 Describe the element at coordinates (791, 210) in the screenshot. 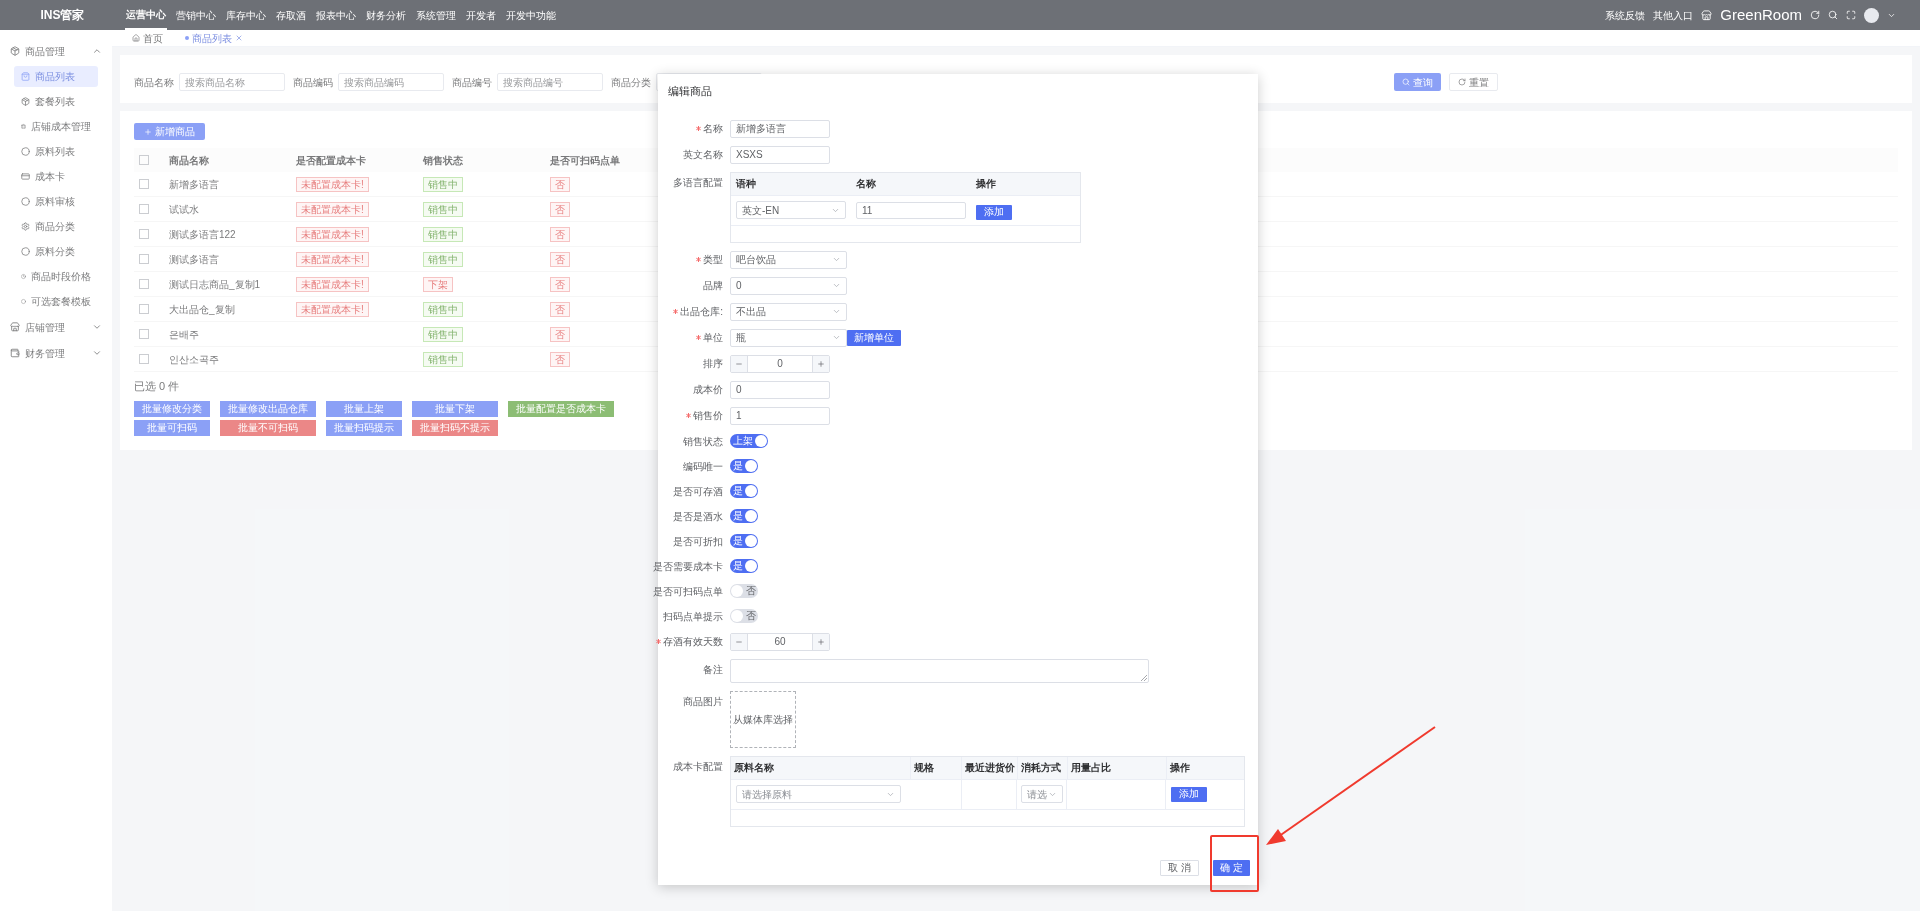

I see `select-field: 英文-EN` at that location.